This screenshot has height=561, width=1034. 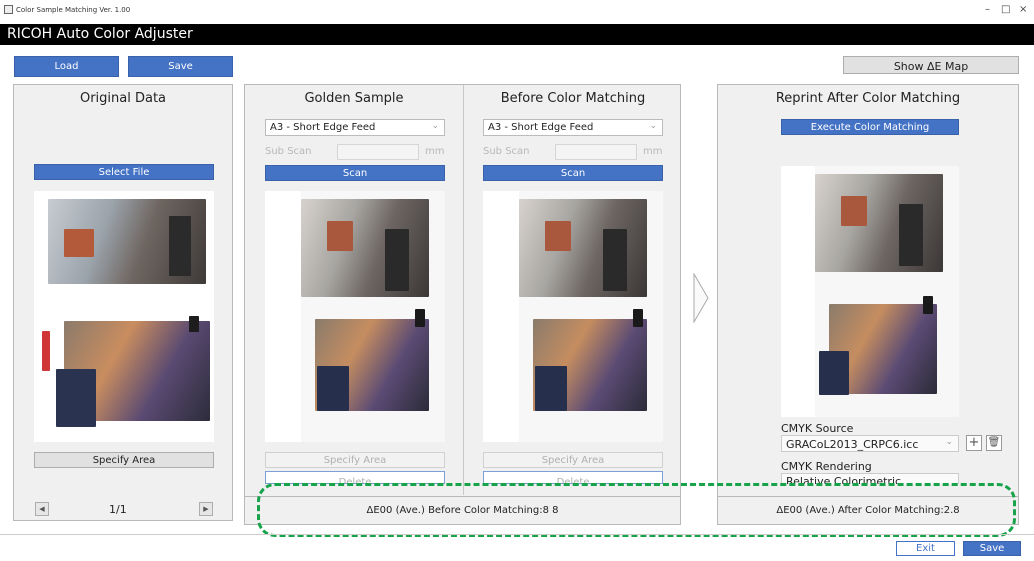 What do you see at coordinates (573, 98) in the screenshot?
I see `panel-title: Before Color Matching` at bounding box center [573, 98].